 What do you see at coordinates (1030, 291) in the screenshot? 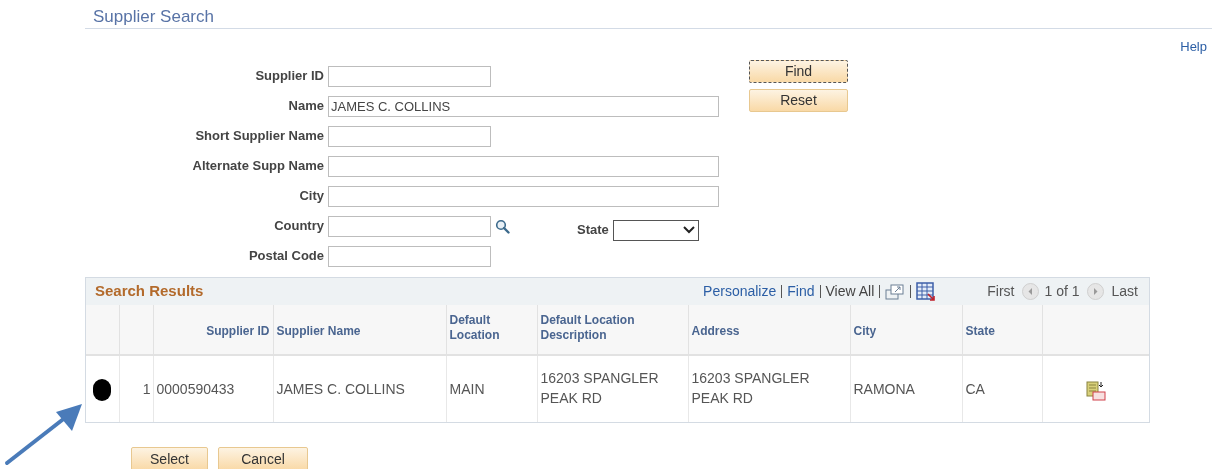
I see `previous-icon` at bounding box center [1030, 291].